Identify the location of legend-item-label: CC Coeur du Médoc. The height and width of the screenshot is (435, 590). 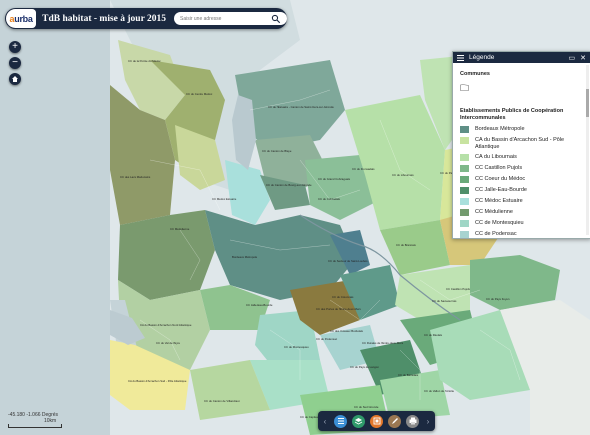
(500, 179).